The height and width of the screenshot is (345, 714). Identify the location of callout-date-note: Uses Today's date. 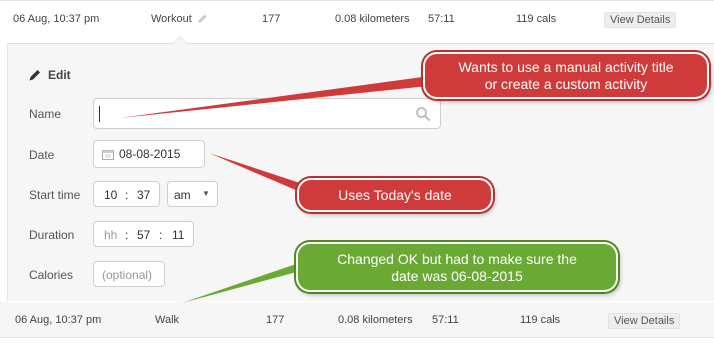
(395, 195).